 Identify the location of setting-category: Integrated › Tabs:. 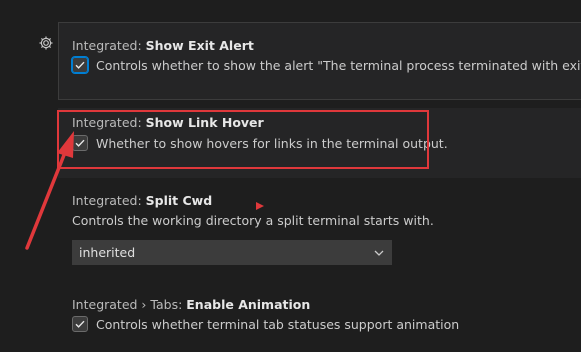
(129, 304).